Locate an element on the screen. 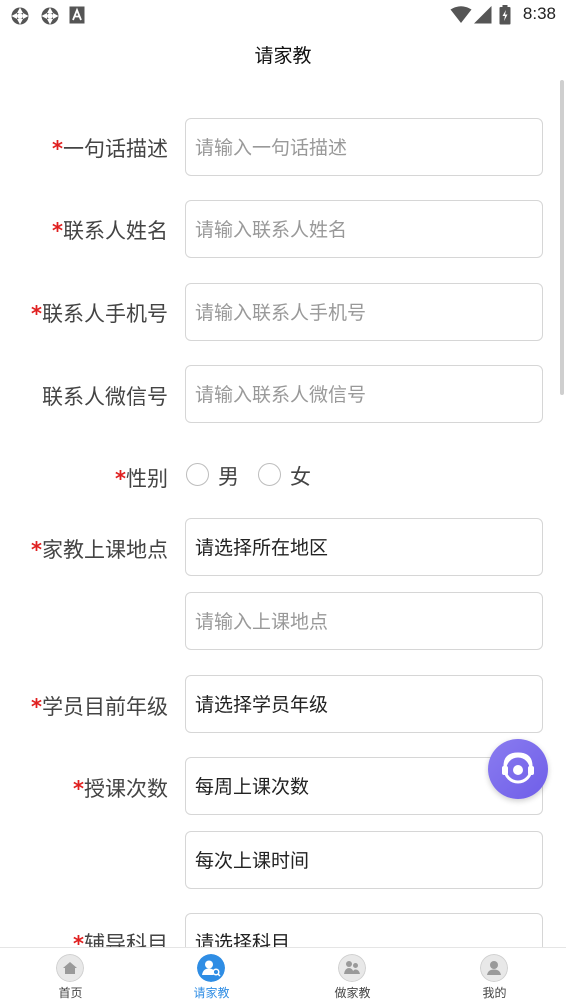  customer-service-button is located at coordinates (518, 769).